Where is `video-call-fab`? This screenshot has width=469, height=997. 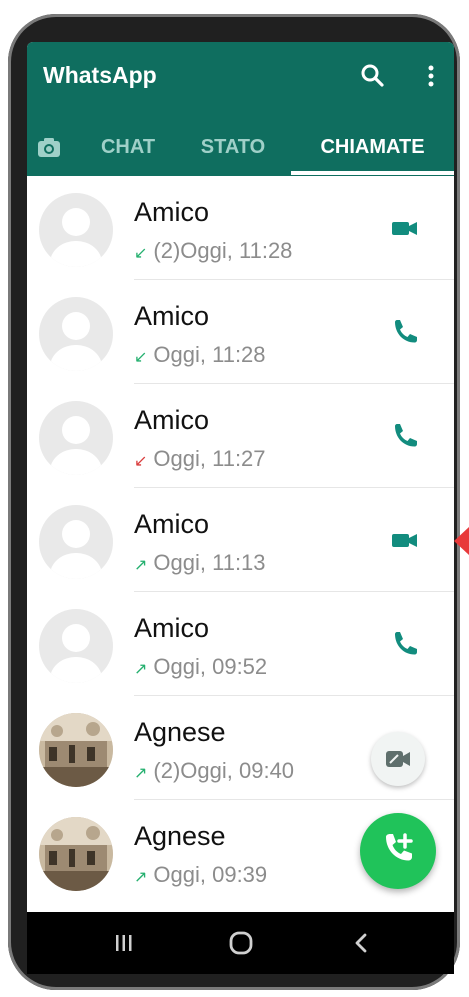
video-call-fab is located at coordinates (398, 759).